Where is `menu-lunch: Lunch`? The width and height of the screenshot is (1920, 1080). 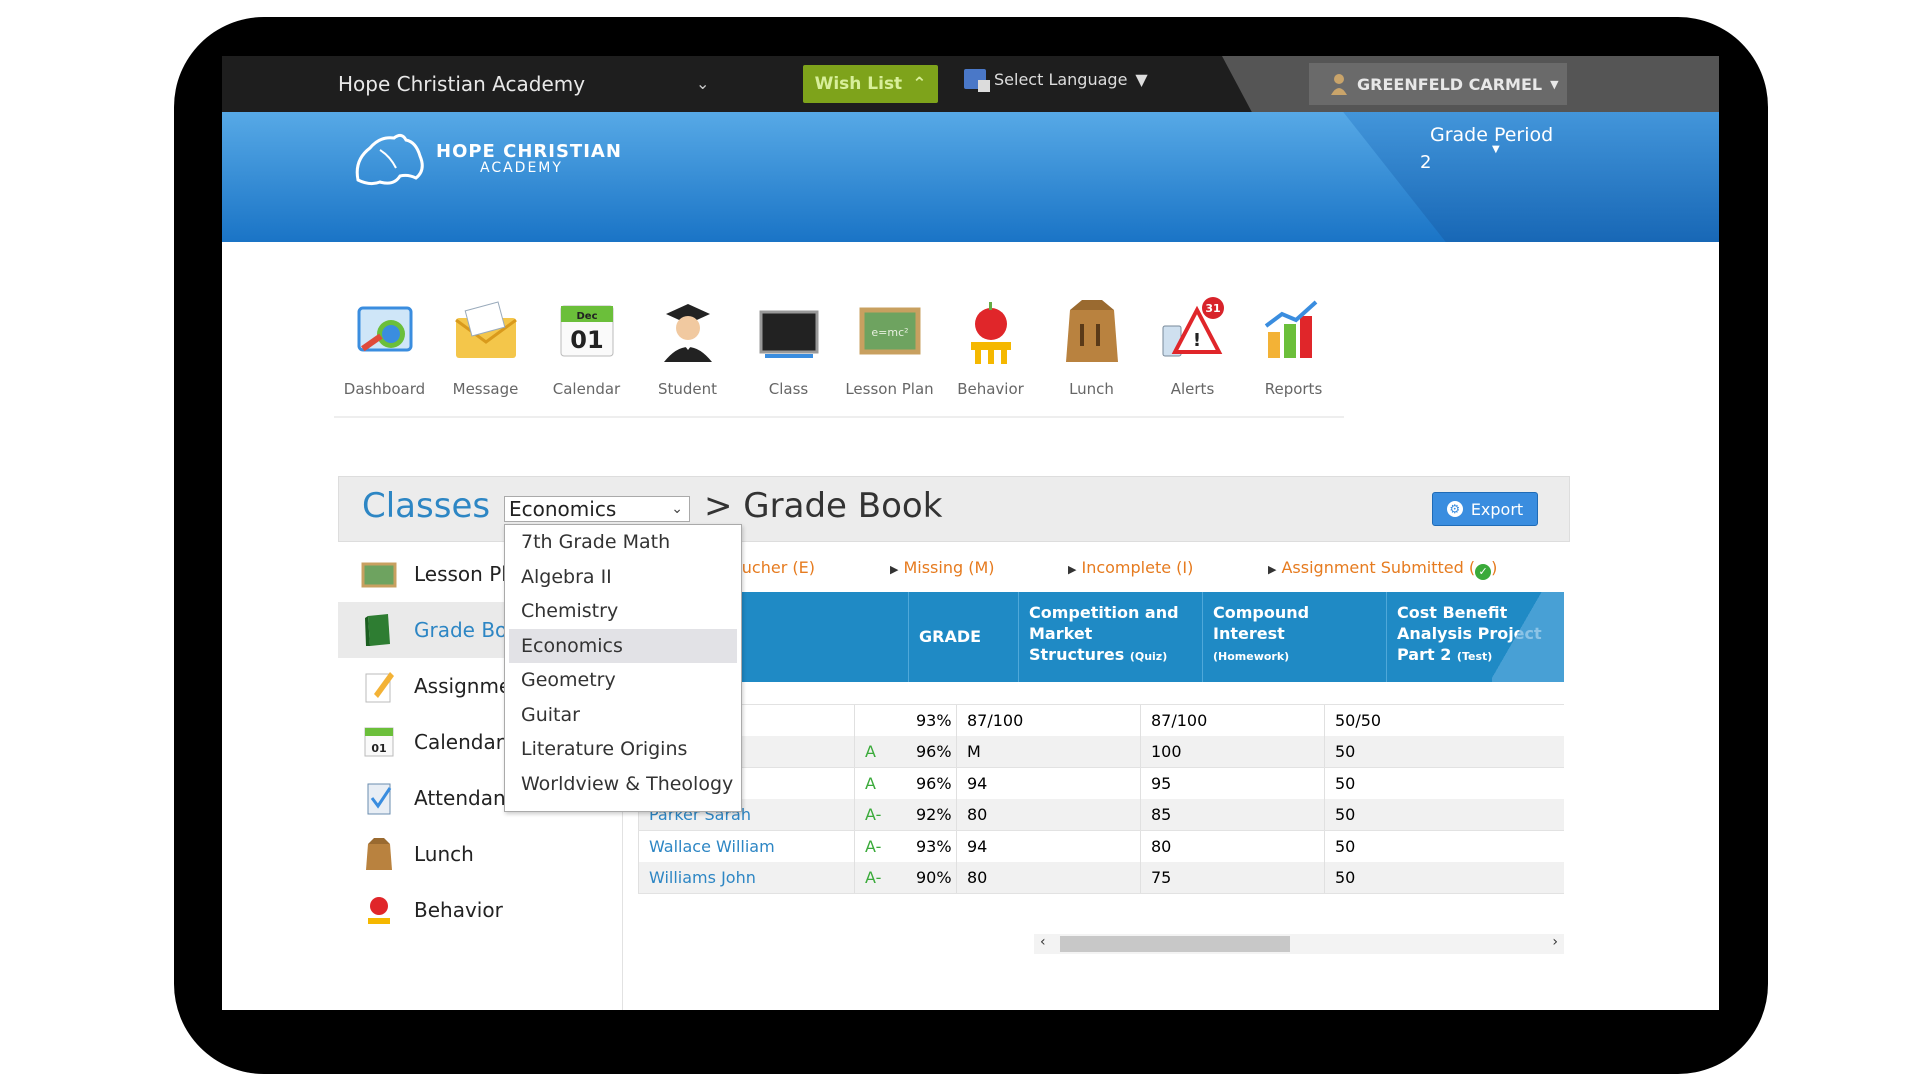 menu-lunch: Lunch is located at coordinates (480, 854).